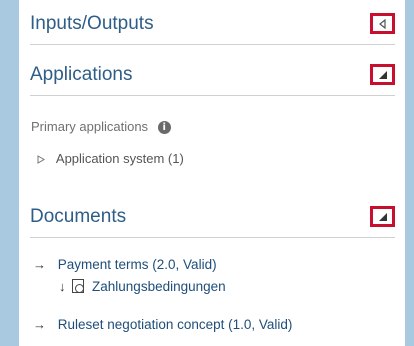 The width and height of the screenshot is (414, 346). I want to click on zahlungsbedingungen-link: Zahlungsbedingungen, so click(159, 286).